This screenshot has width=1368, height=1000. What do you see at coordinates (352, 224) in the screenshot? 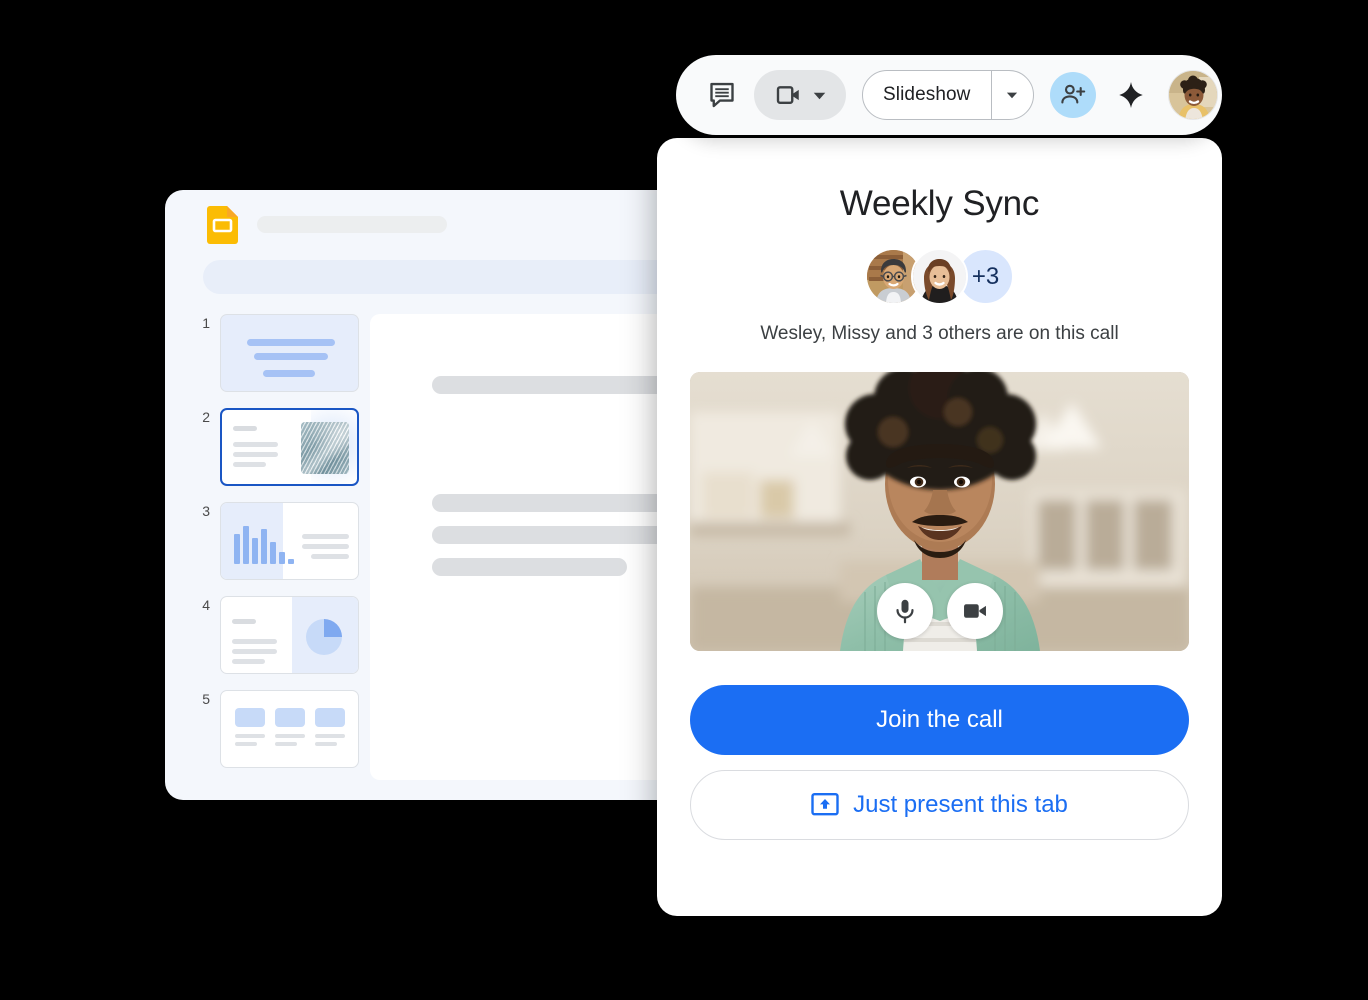
I see `document-title-placeholder` at bounding box center [352, 224].